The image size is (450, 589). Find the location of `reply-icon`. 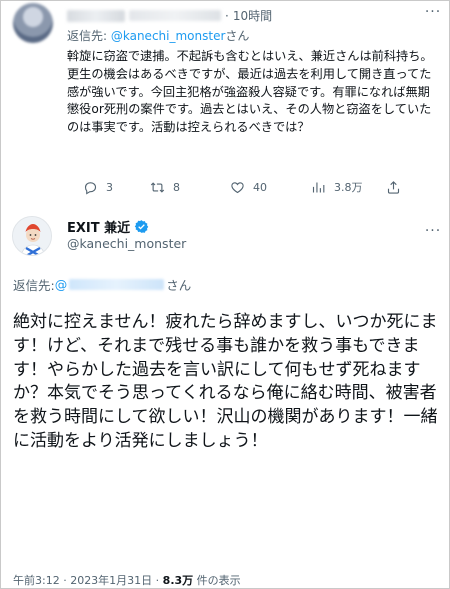

reply-icon is located at coordinates (90, 188).